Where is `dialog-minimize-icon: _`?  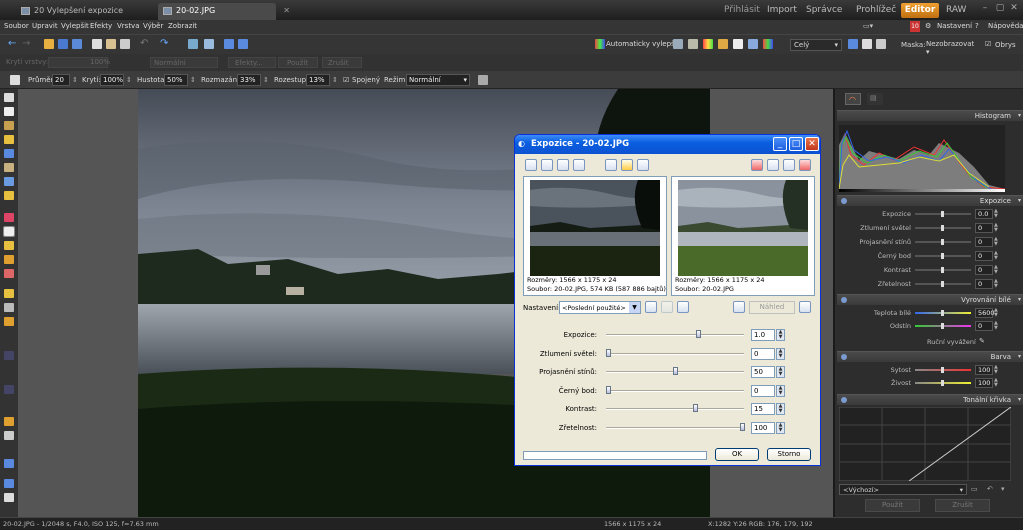
dialog-minimize-icon: _ is located at coordinates (780, 144).